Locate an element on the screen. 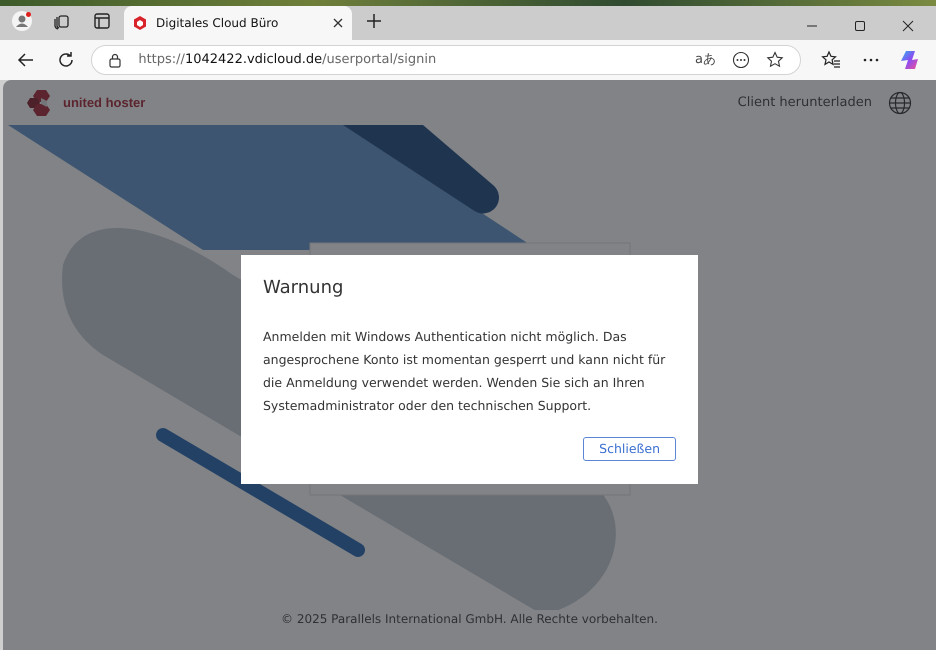  favorites-icon is located at coordinates (830, 60).